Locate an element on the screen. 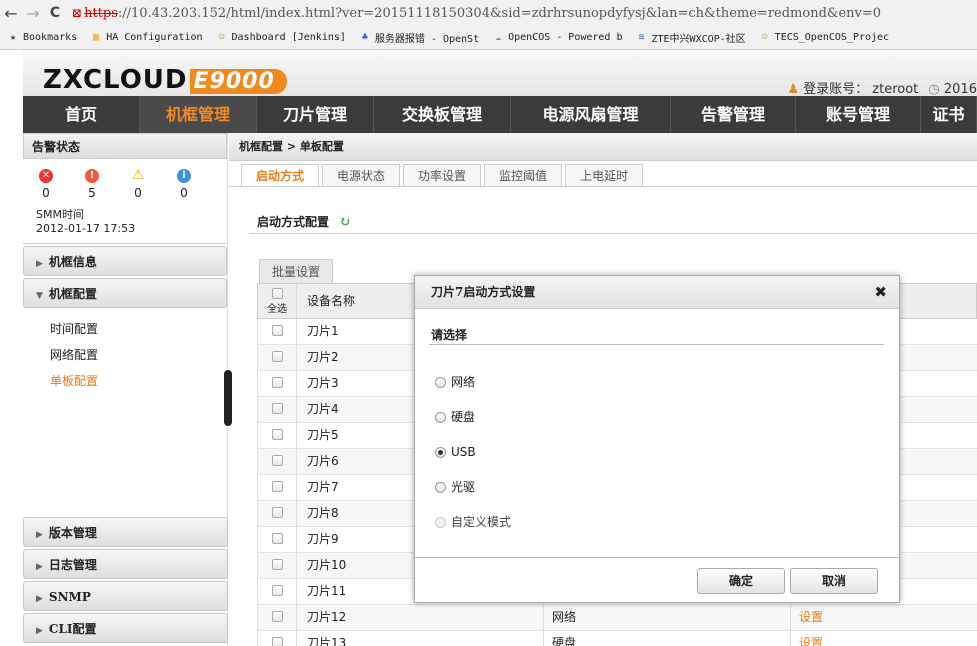 This screenshot has width=977, height=646. subtab-4: 上电延时 is located at coordinates (604, 175).